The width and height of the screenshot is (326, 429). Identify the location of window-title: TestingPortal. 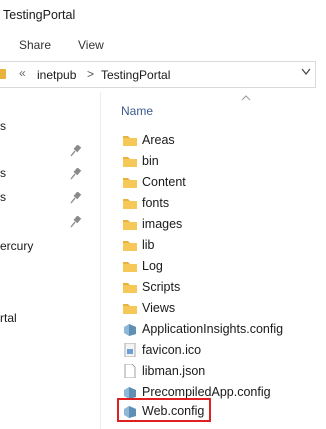
(39, 15).